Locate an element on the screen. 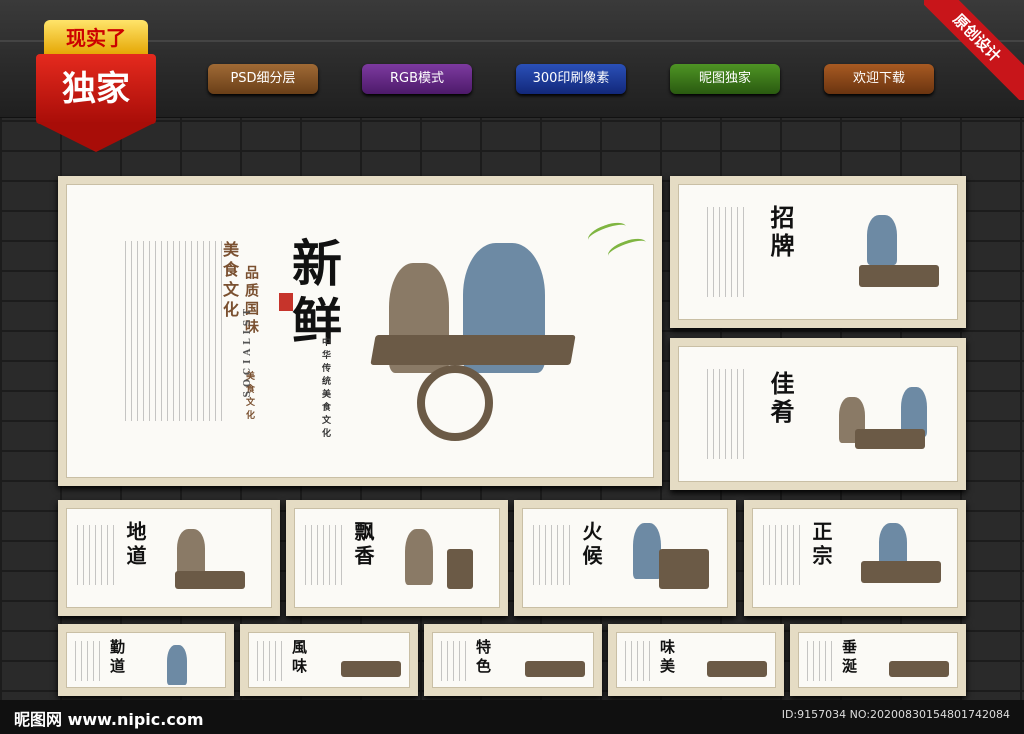 The height and width of the screenshot is (734, 1024). poster-jiayao: 佳肴 is located at coordinates (818, 414).